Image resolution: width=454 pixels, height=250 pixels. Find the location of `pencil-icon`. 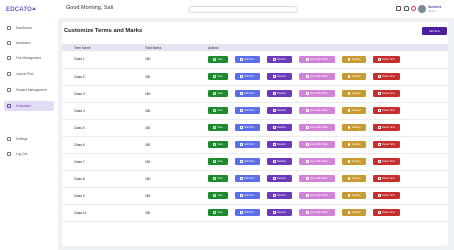

pencil-icon is located at coordinates (242, 110).